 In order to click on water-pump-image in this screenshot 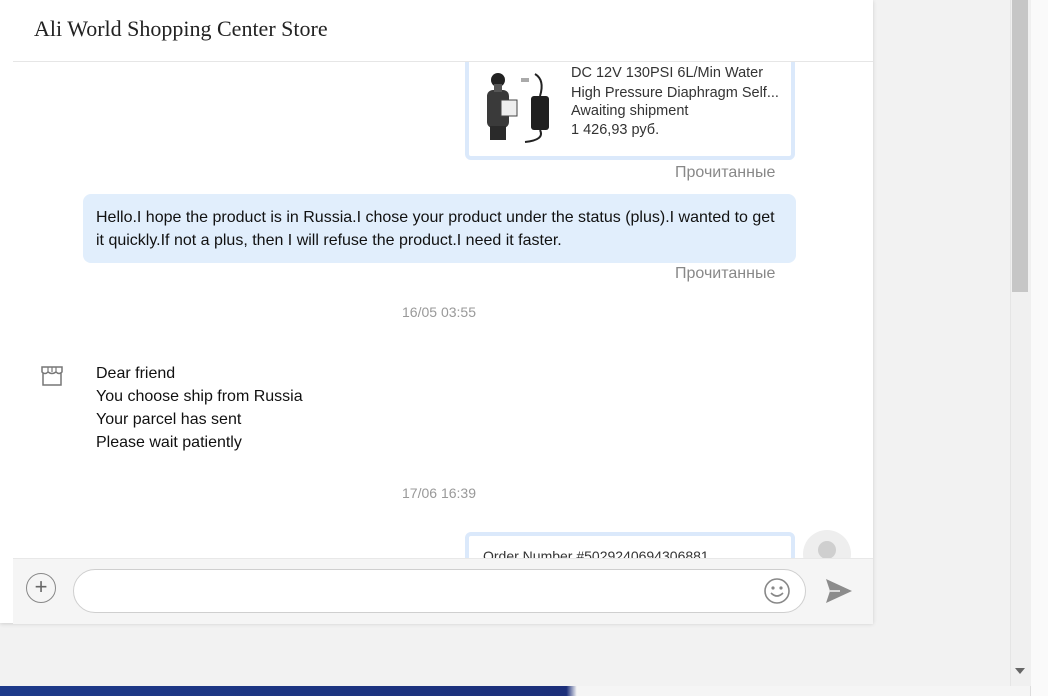, I will do `click(518, 108)`.